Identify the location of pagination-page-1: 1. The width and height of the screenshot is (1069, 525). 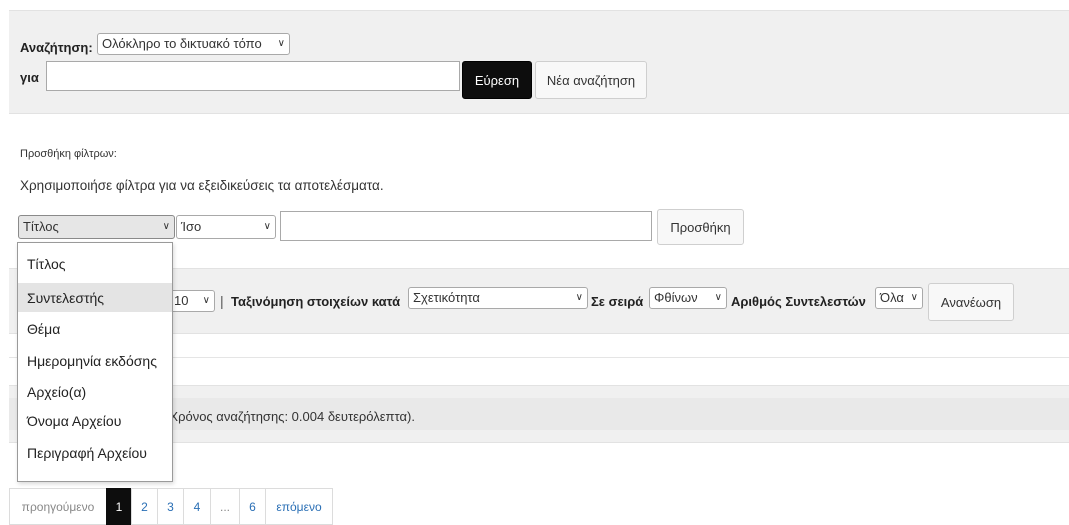
(119, 506).